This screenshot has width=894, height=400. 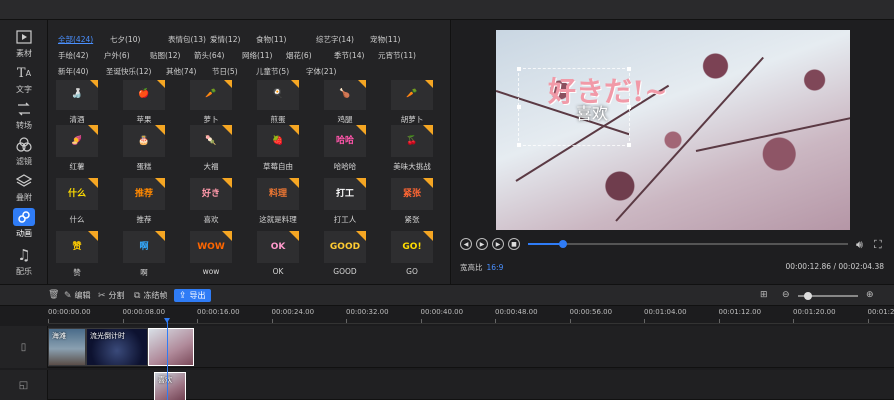 I want to click on sticker-tile: 🎂 蛋糕, so click(x=144, y=148).